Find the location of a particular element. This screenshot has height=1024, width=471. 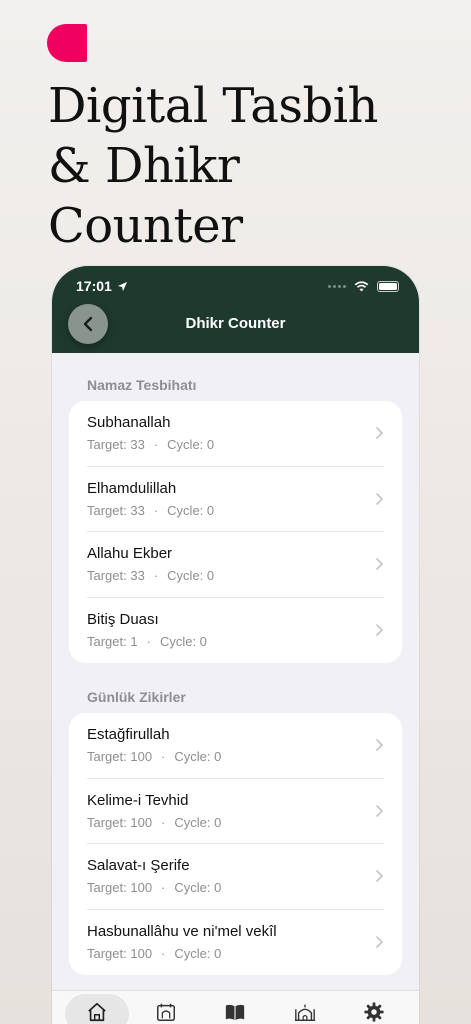

headline-line-2: & Dhikr is located at coordinates (144, 166).